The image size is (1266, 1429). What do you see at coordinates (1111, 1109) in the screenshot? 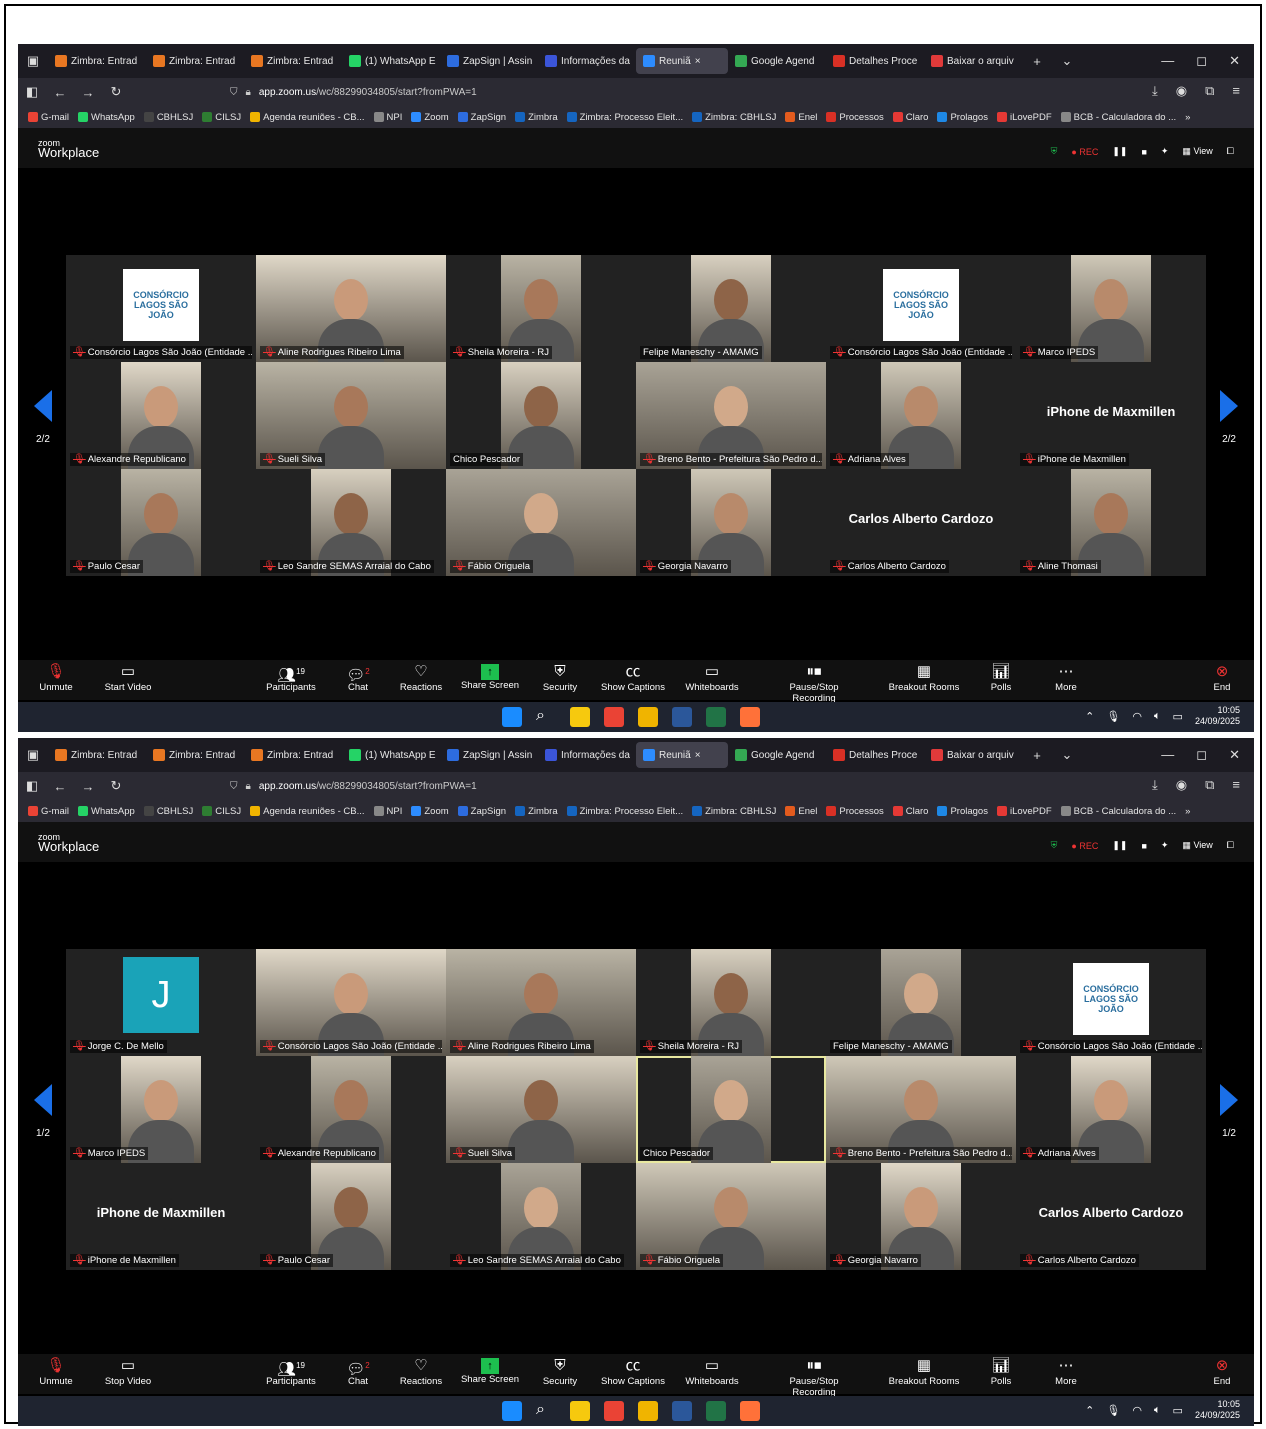
I see `participant-tile: 🎙︎ Adriana Alves` at bounding box center [1111, 1109].